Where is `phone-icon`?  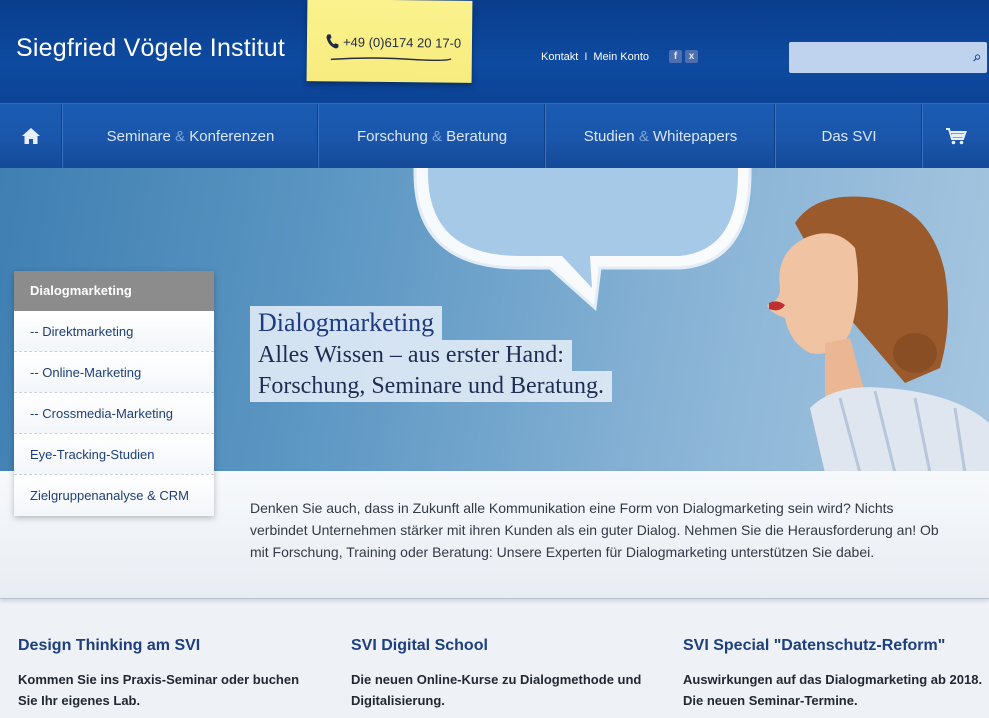 phone-icon is located at coordinates (332, 41).